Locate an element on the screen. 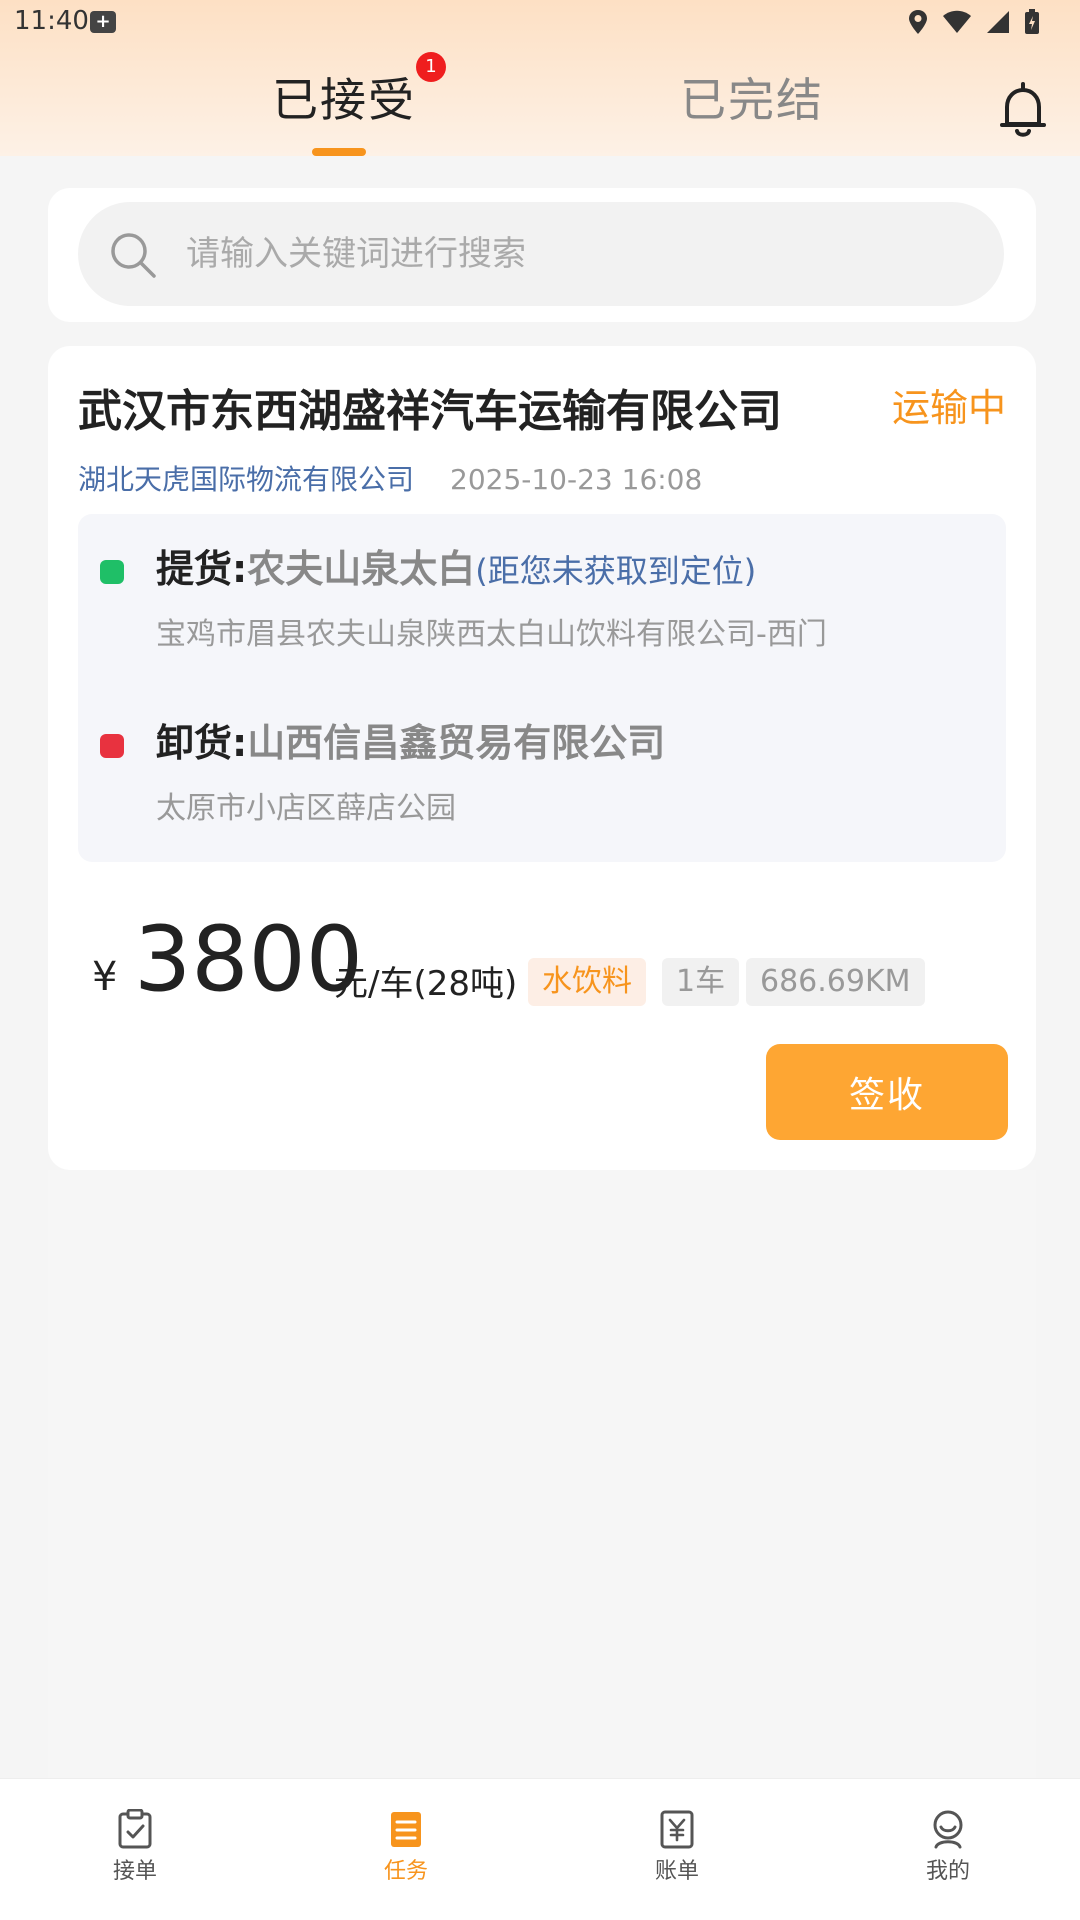 This screenshot has height=1920, width=1080. delivery-title: 卸货:山西信昌鑫贸易有限公司 is located at coordinates (410, 743).